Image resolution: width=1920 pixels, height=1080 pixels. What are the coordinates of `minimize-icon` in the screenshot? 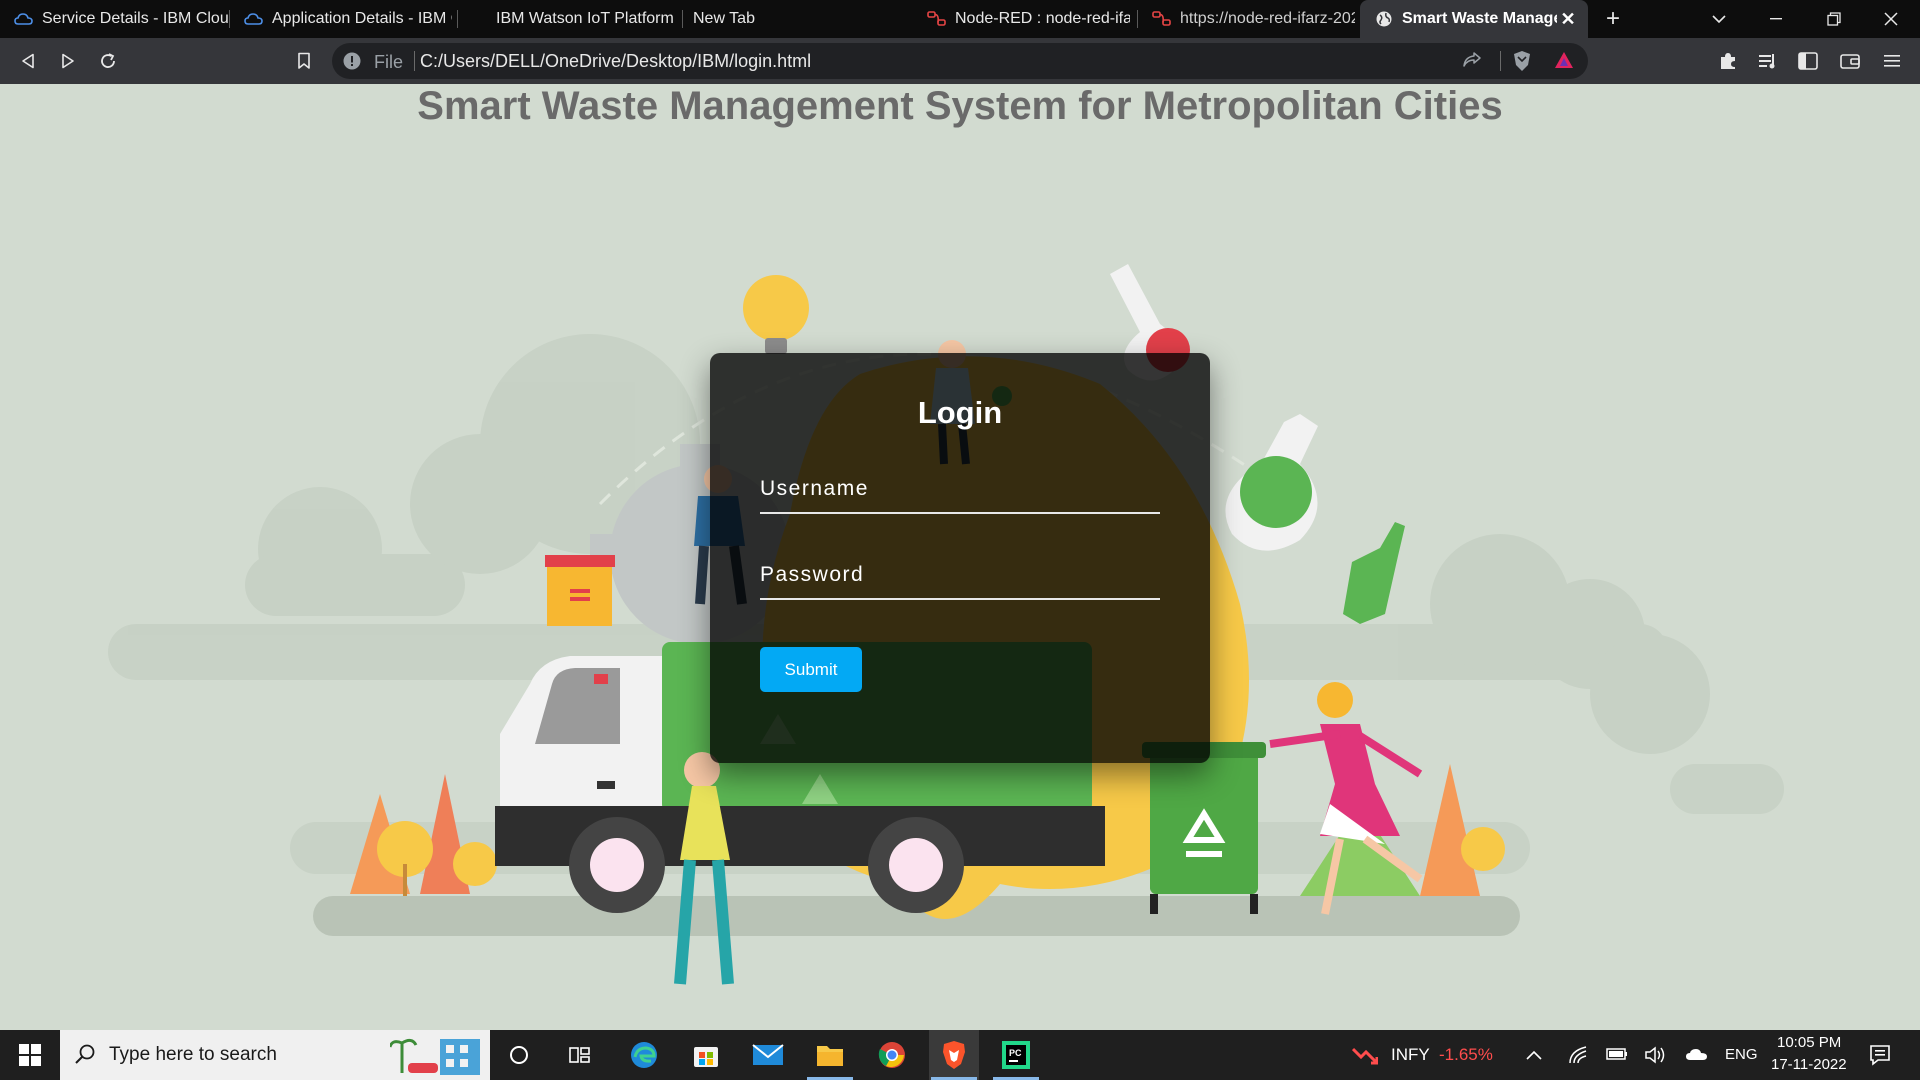 It's located at (1776, 19).